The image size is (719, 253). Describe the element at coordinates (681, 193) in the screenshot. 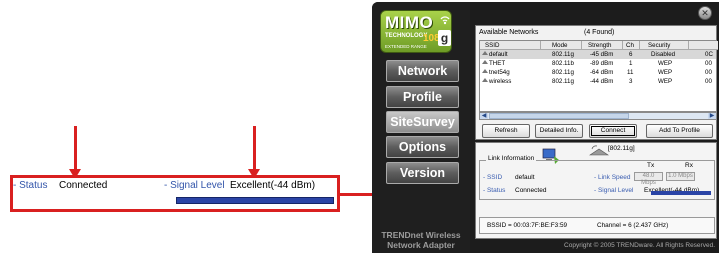

I see `signal-level-bar` at that location.